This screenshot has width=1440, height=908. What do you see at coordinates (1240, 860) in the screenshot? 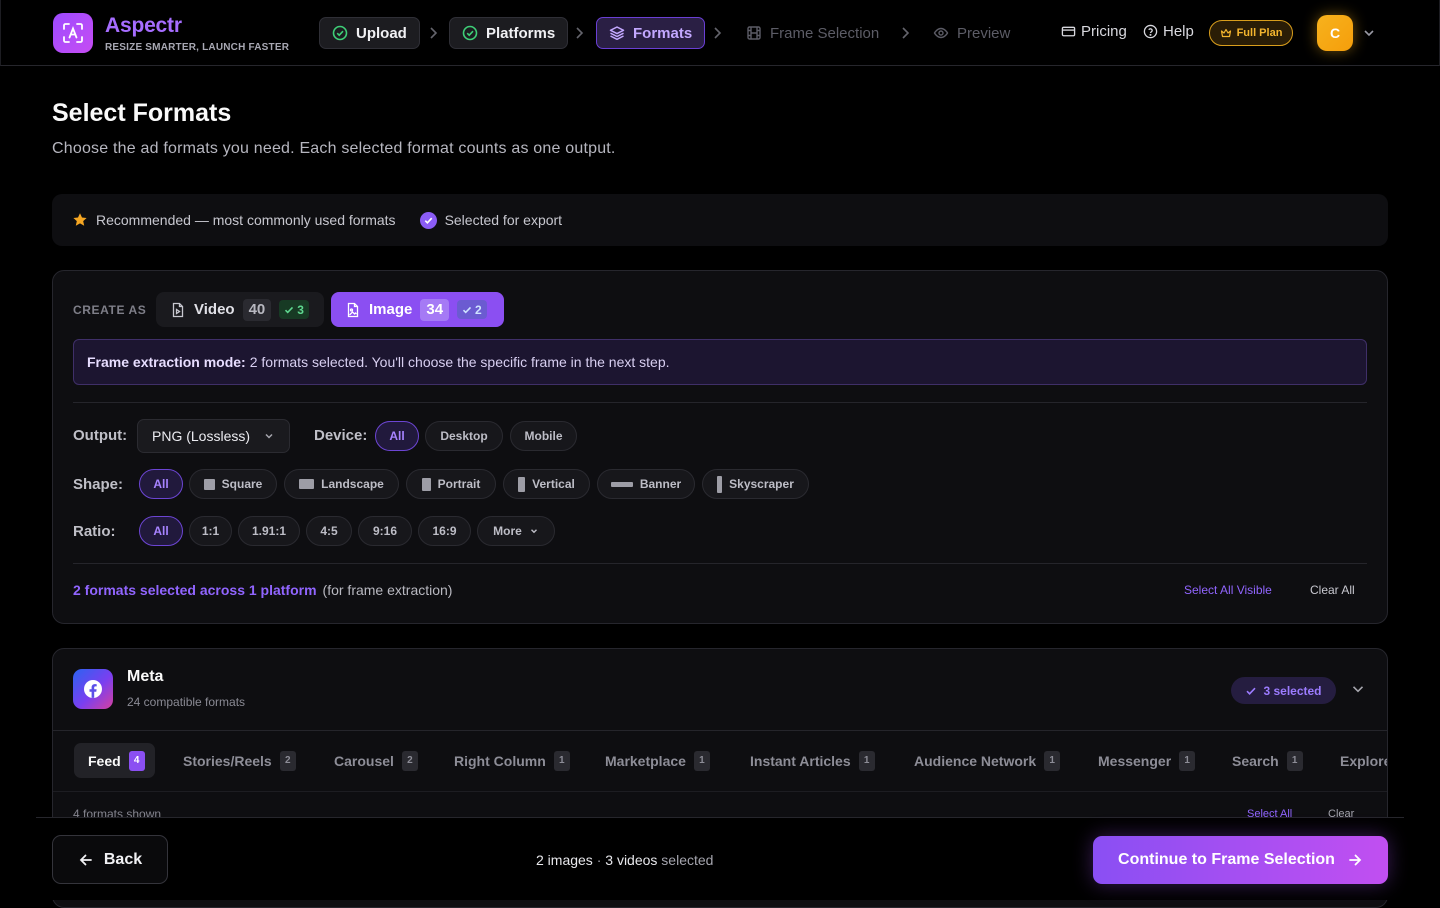
I see `continue-button: Continue to Frame Selection` at bounding box center [1240, 860].